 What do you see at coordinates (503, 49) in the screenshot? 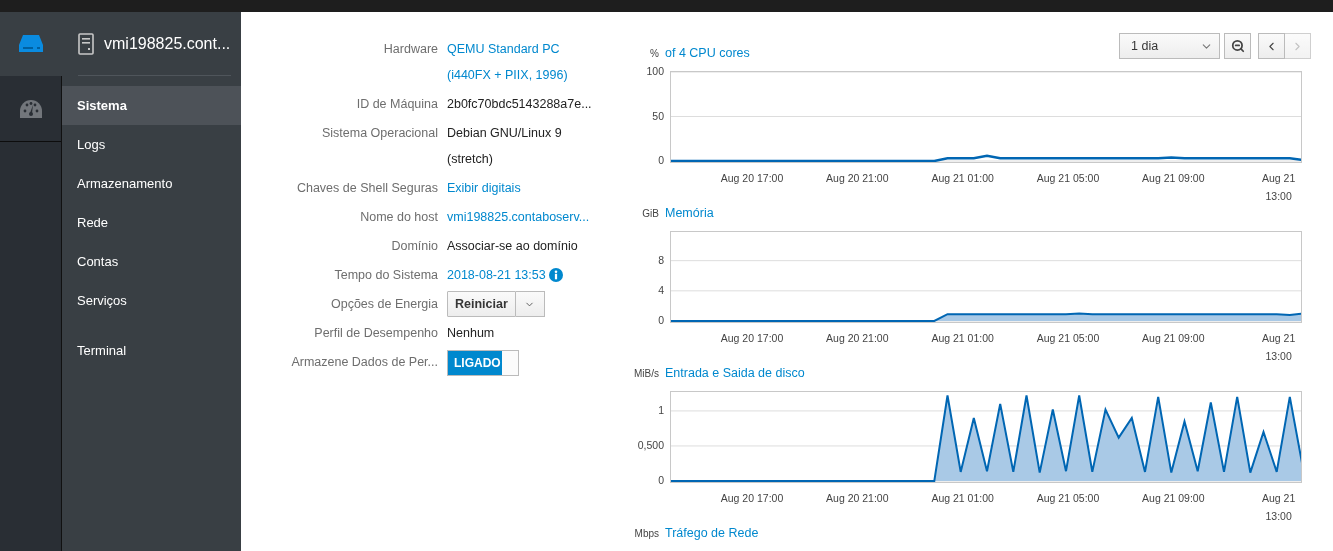
I see `info-link: QEMU Standard PC` at bounding box center [503, 49].